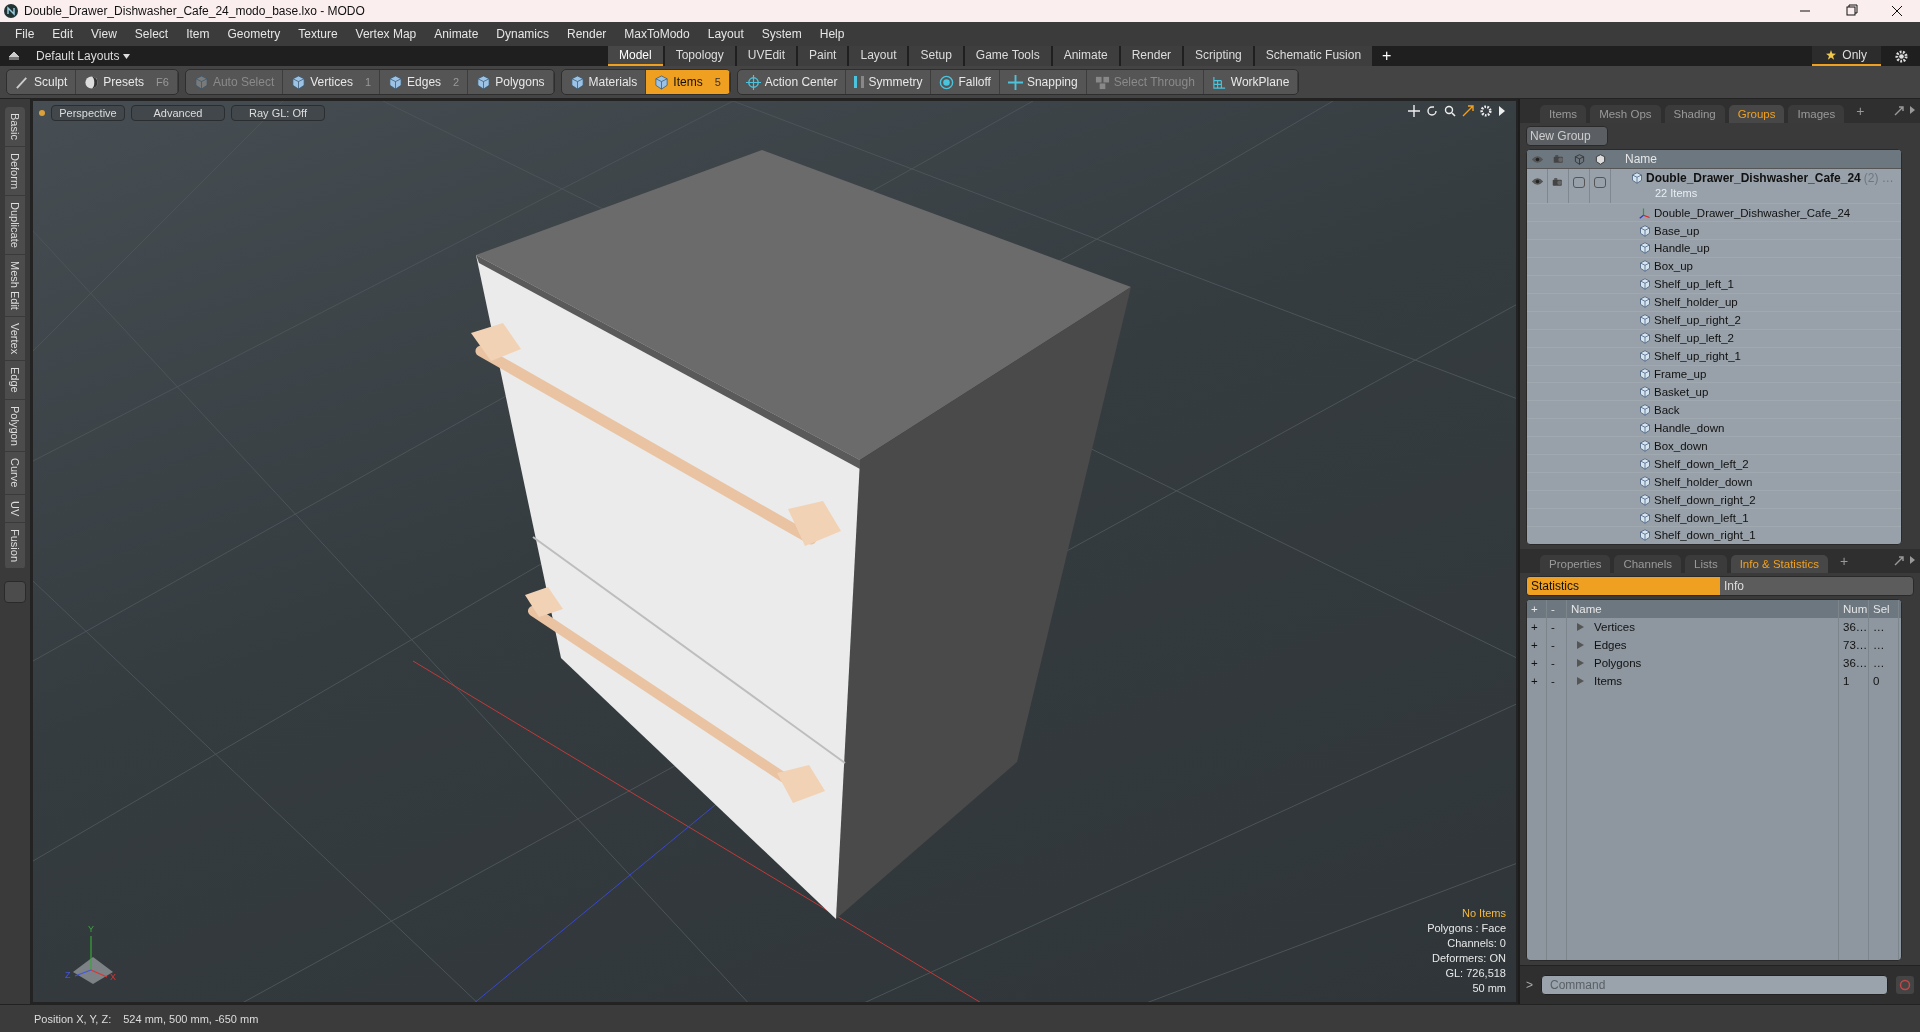 The height and width of the screenshot is (1032, 1920). Describe the element at coordinates (127, 82) in the screenshot. I see `tool-button: Presets F6` at that location.